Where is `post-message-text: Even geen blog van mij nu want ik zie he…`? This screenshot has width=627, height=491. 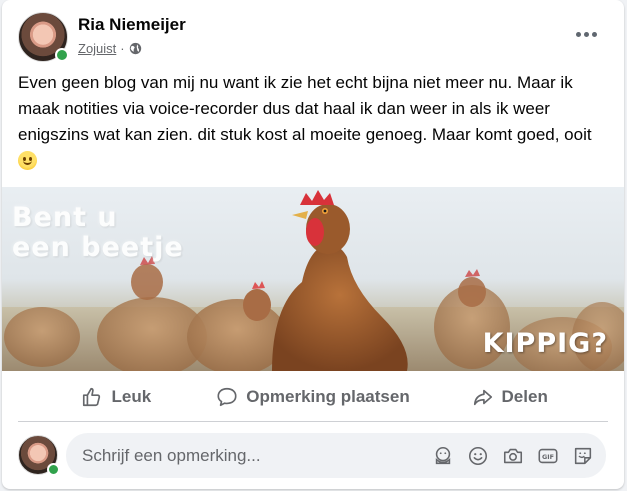 post-message-text: Even geen blog van mij nu want ik zie he… is located at coordinates (305, 108).